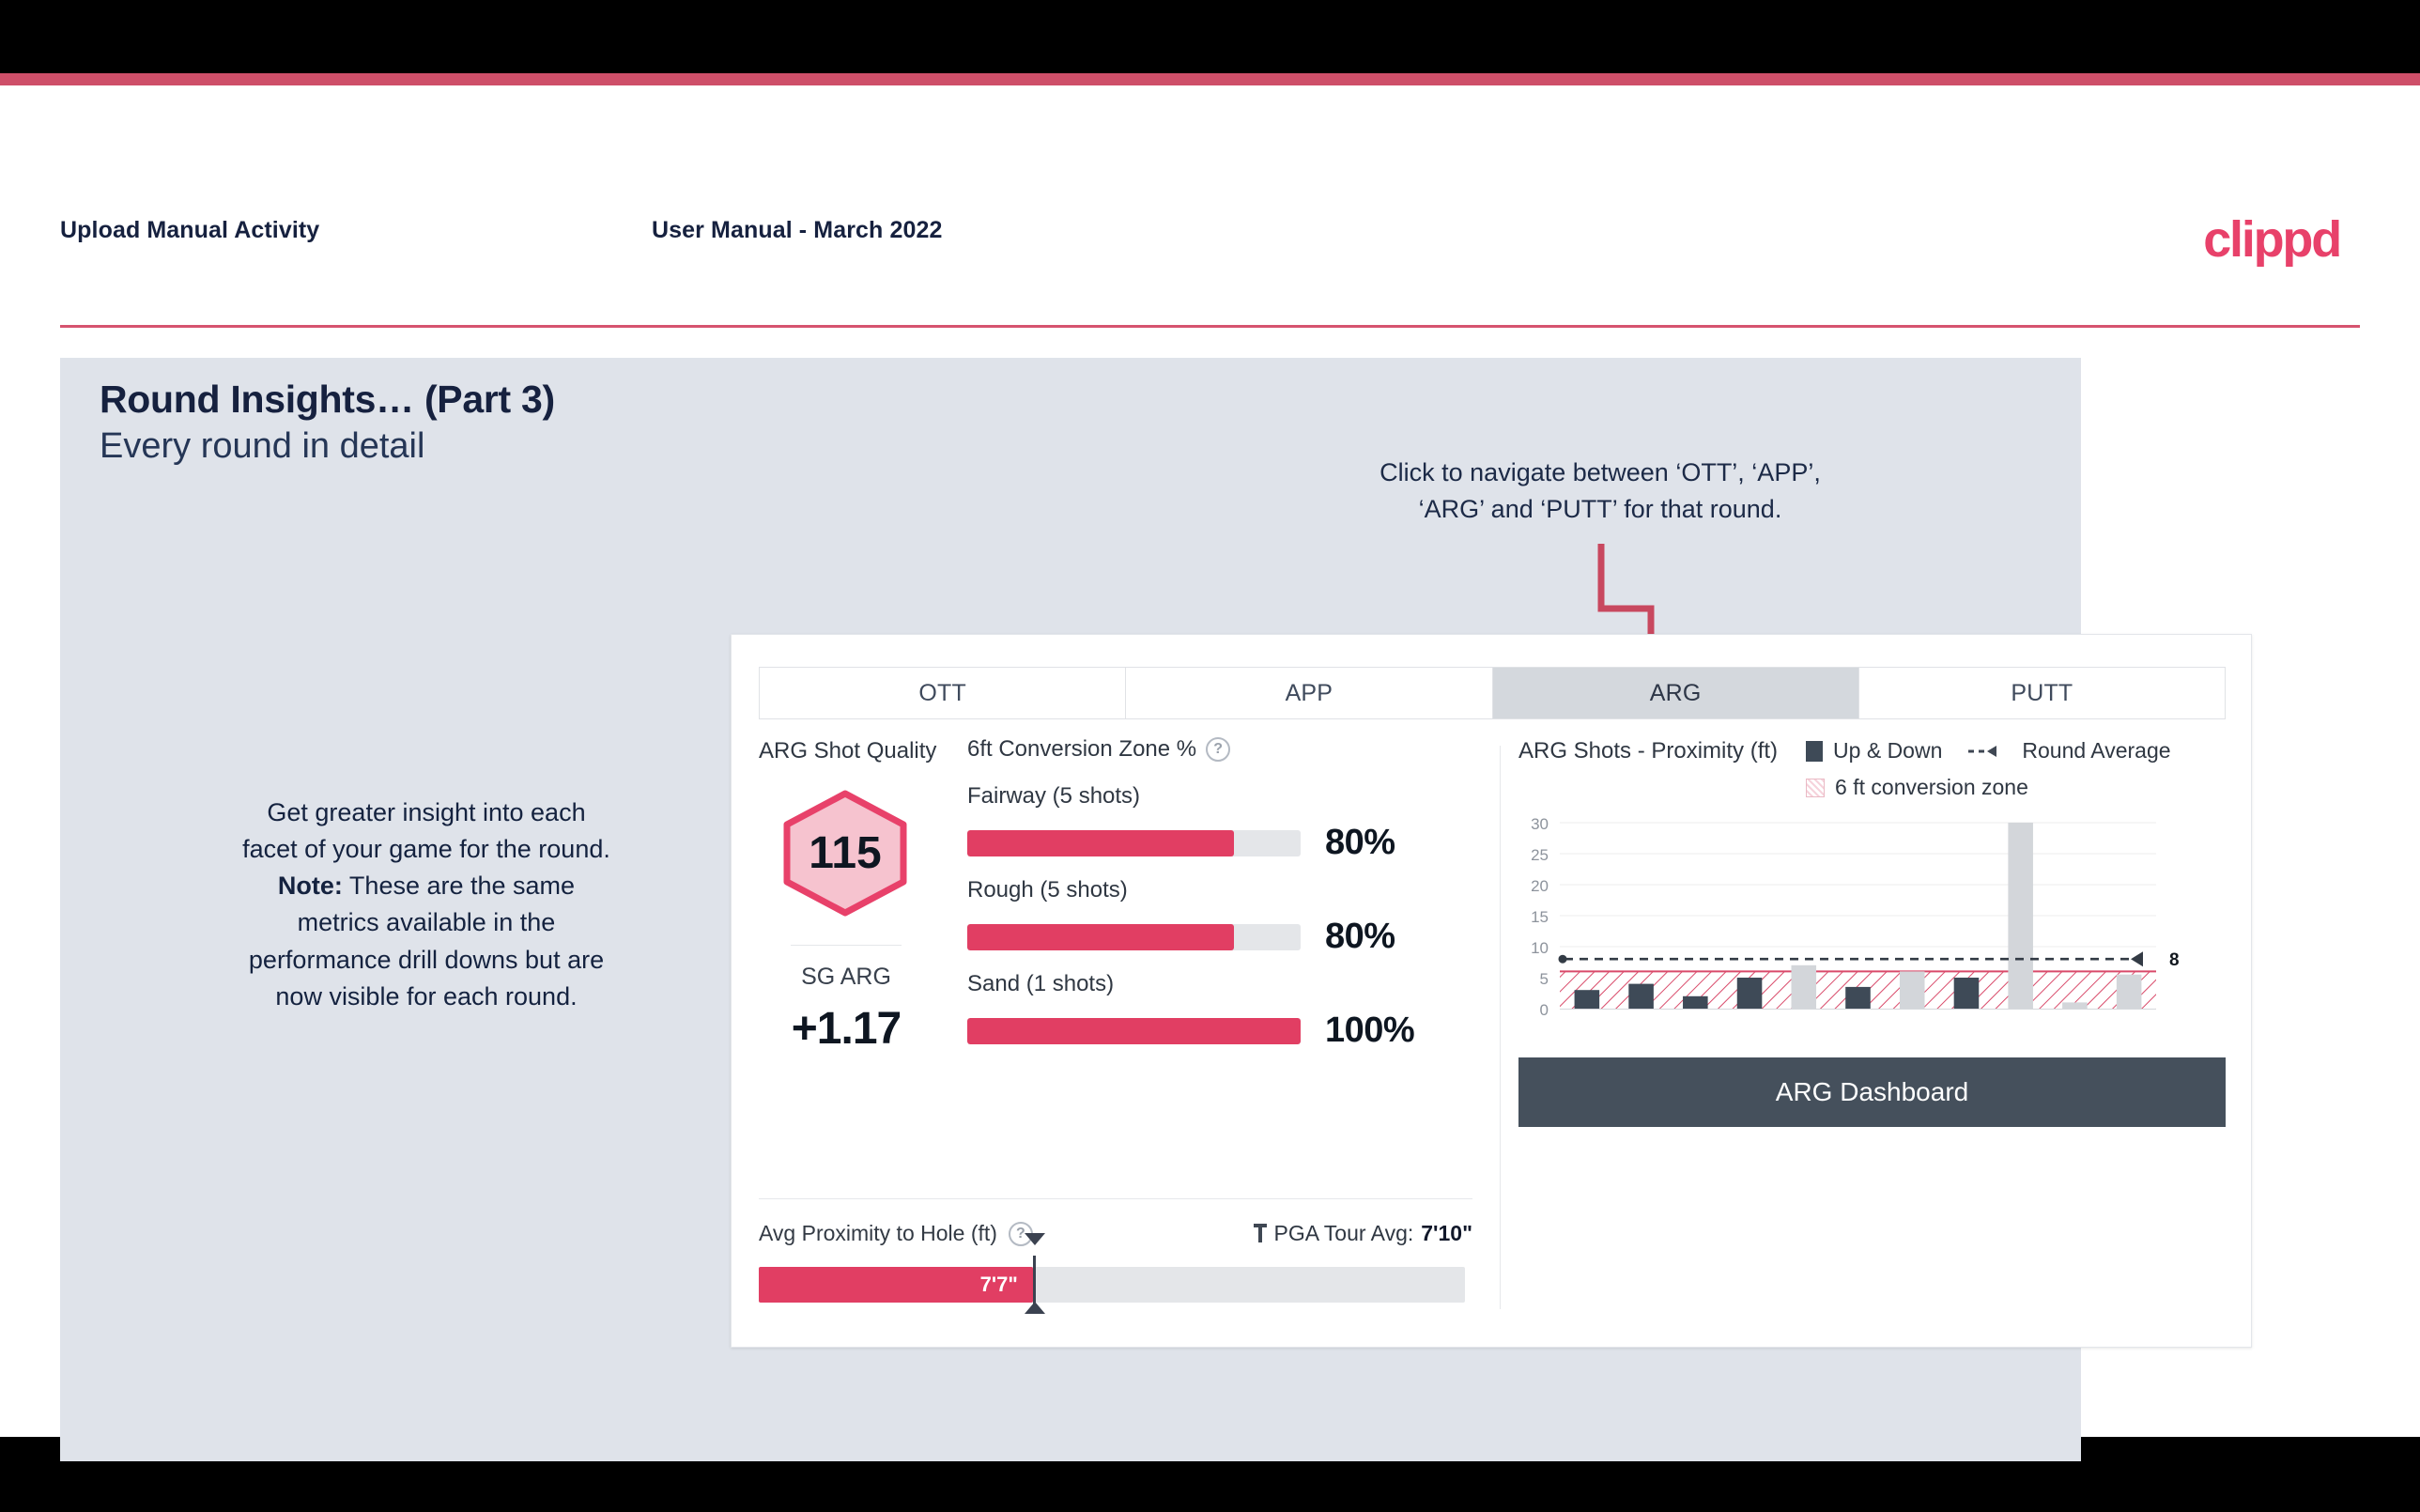 The height and width of the screenshot is (1512, 2420). I want to click on column-divider, so click(1500, 1028).